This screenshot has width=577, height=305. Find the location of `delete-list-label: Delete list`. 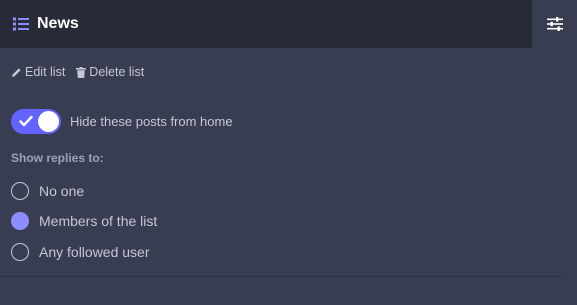

delete-list-label: Delete list is located at coordinates (117, 72).